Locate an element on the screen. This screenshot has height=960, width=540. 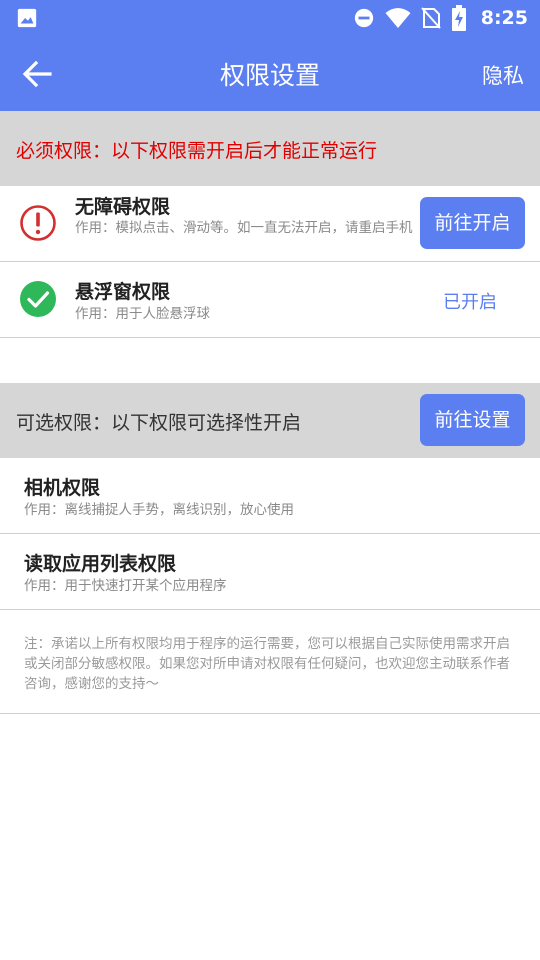
optional-permissions-header: 可选权限：以下权限可选择性开启 前往设置 is located at coordinates (270, 420).